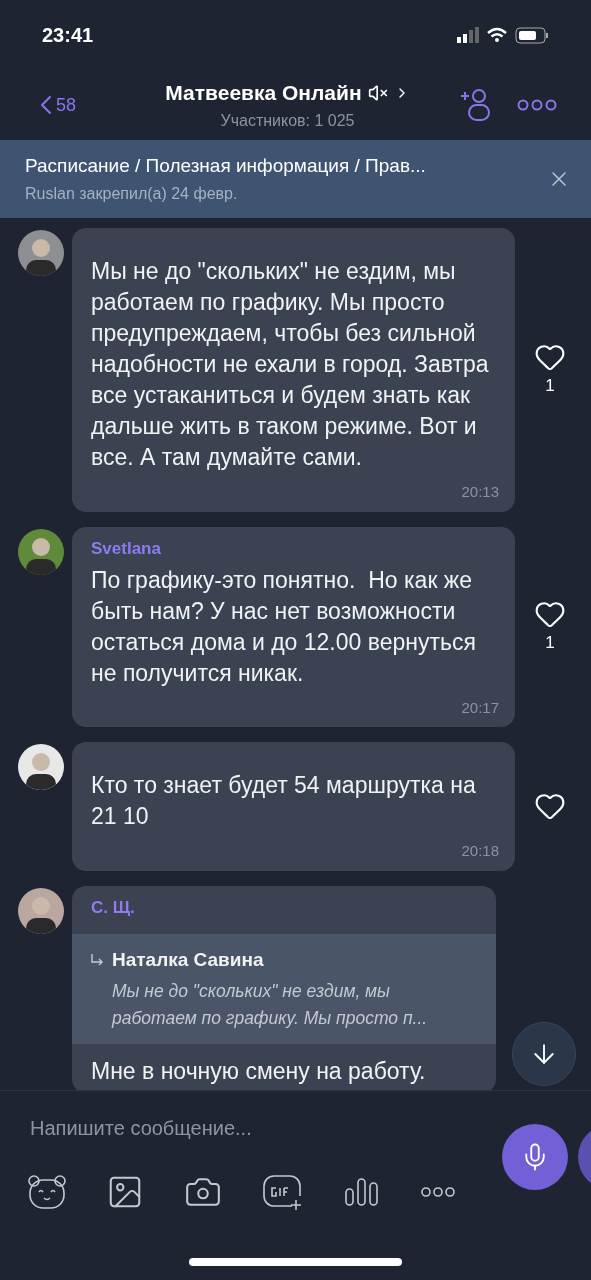 This screenshot has height=1280, width=591. I want to click on reply-author: Наталка Савина, so click(188, 959).